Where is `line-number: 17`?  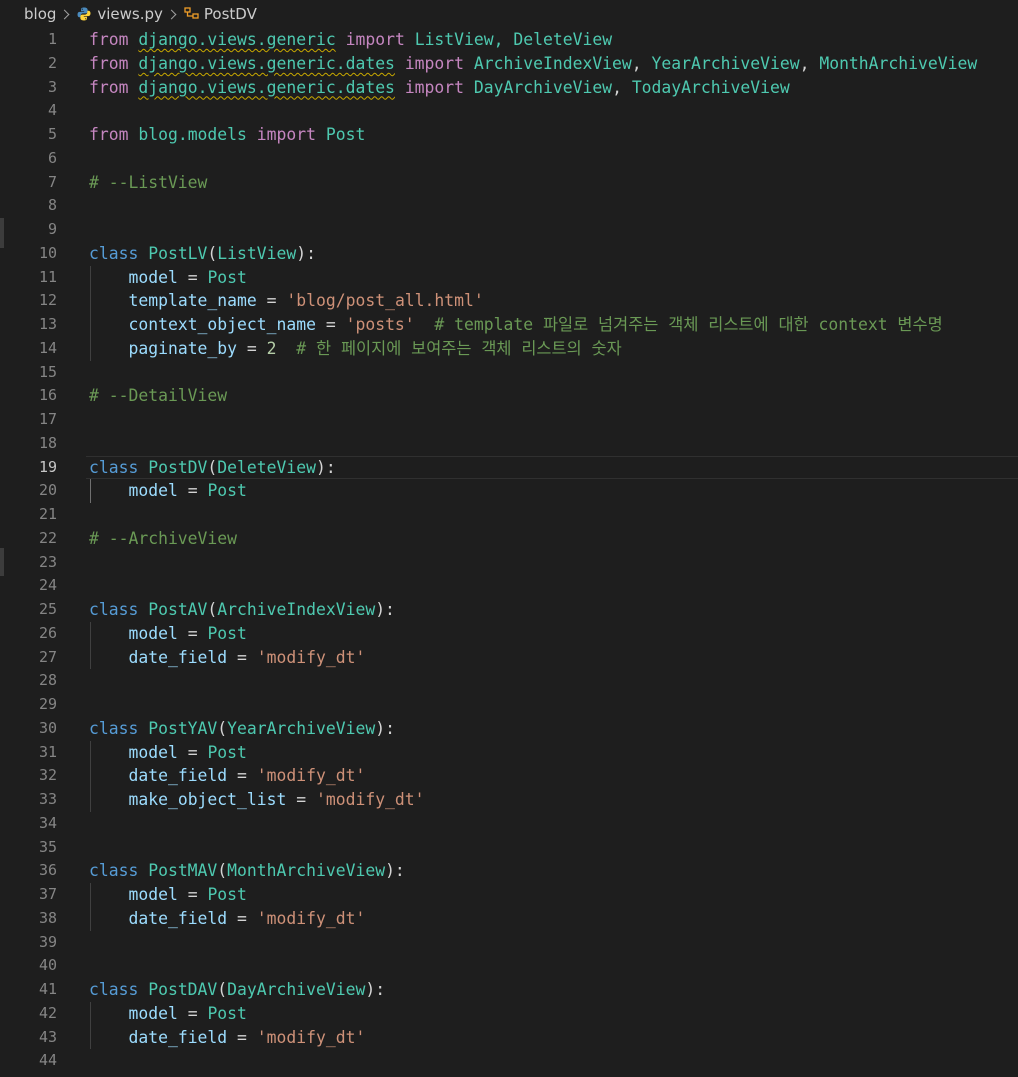 line-number: 17 is located at coordinates (28, 420).